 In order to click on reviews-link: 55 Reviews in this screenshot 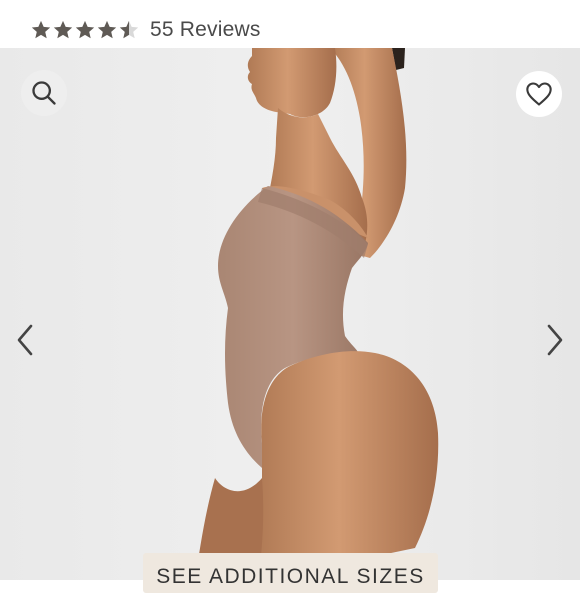, I will do `click(205, 30)`.